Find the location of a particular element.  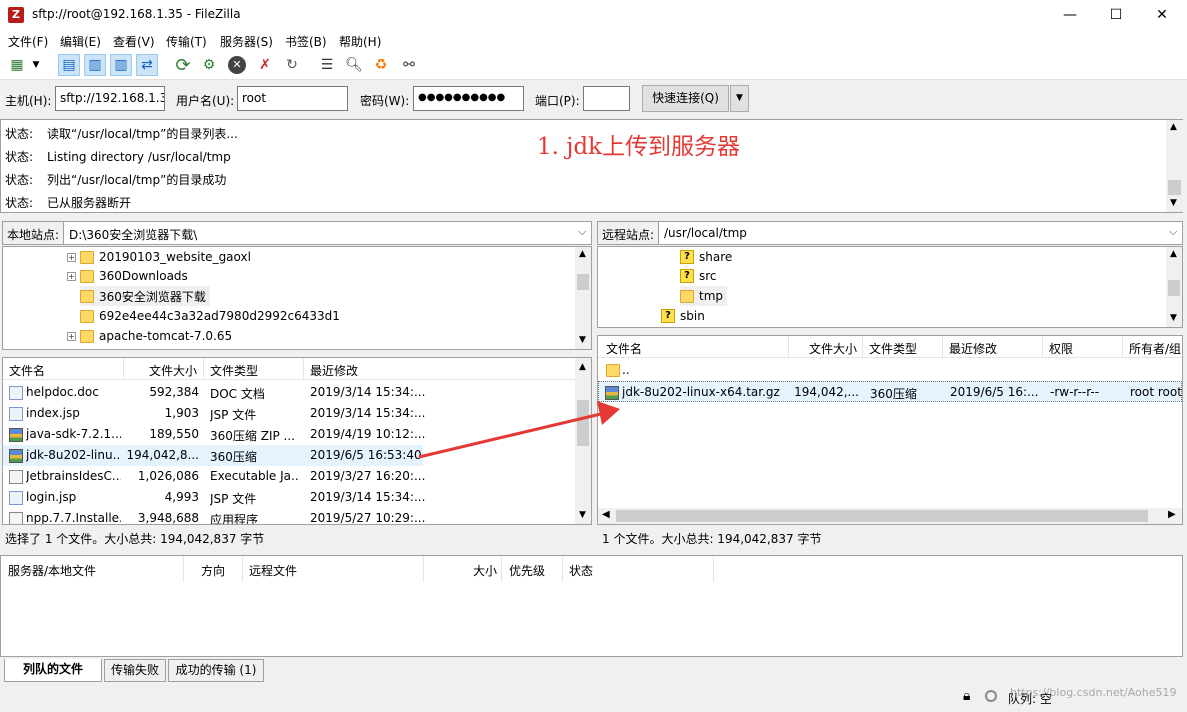

username-input: root is located at coordinates (292, 98).